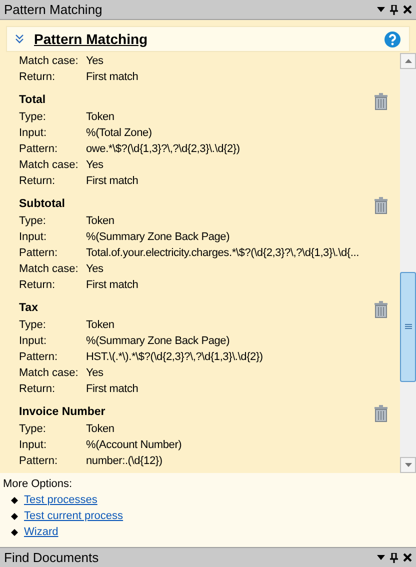 Image resolution: width=416 pixels, height=567 pixels. I want to click on field-value: number:.(\d{12}), so click(124, 461).